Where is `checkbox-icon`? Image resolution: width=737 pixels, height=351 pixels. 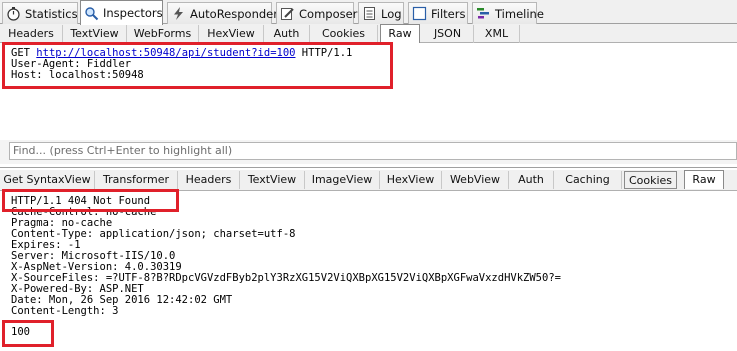
checkbox-icon is located at coordinates (419, 13).